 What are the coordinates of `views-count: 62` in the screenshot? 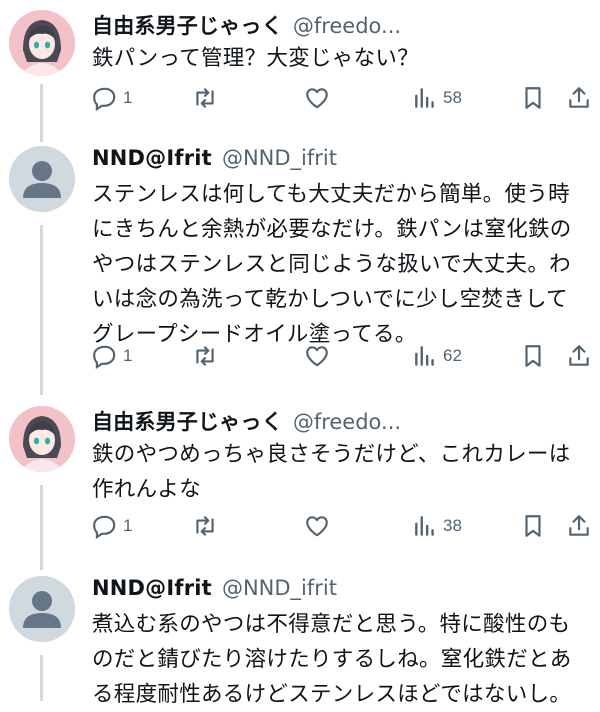 It's located at (452, 355).